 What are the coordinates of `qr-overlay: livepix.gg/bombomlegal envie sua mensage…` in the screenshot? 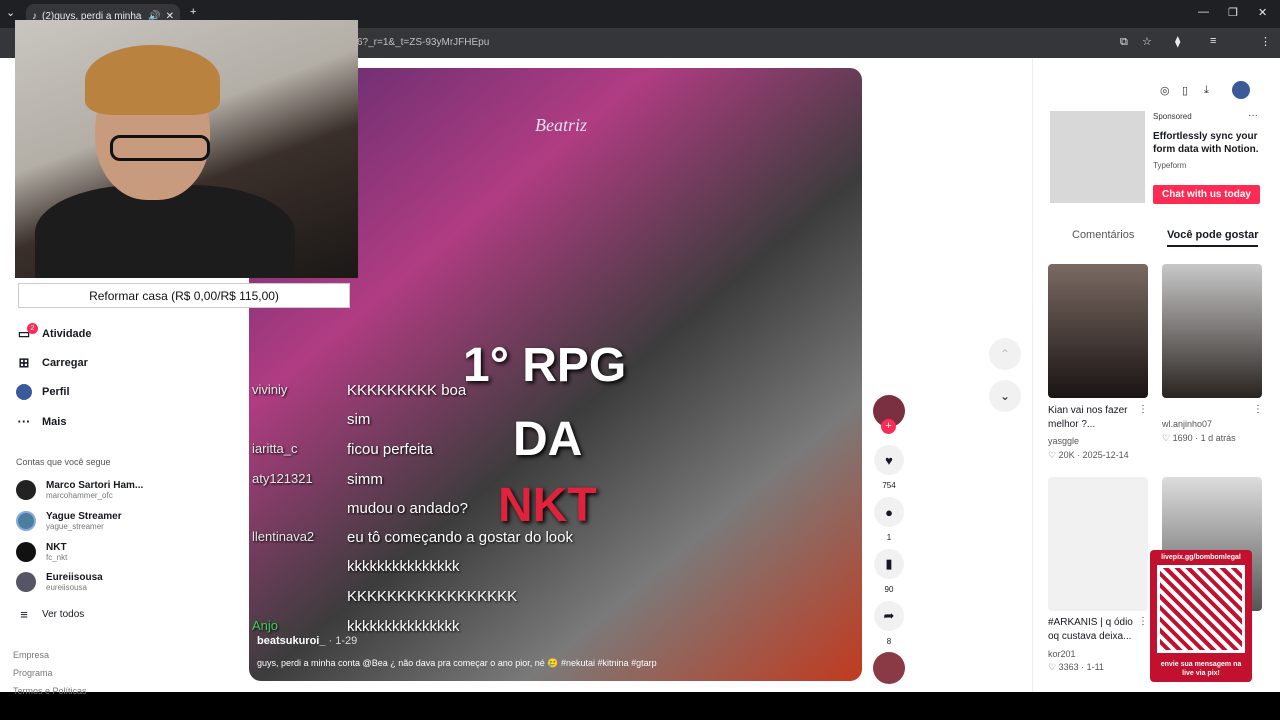 It's located at (1201, 616).